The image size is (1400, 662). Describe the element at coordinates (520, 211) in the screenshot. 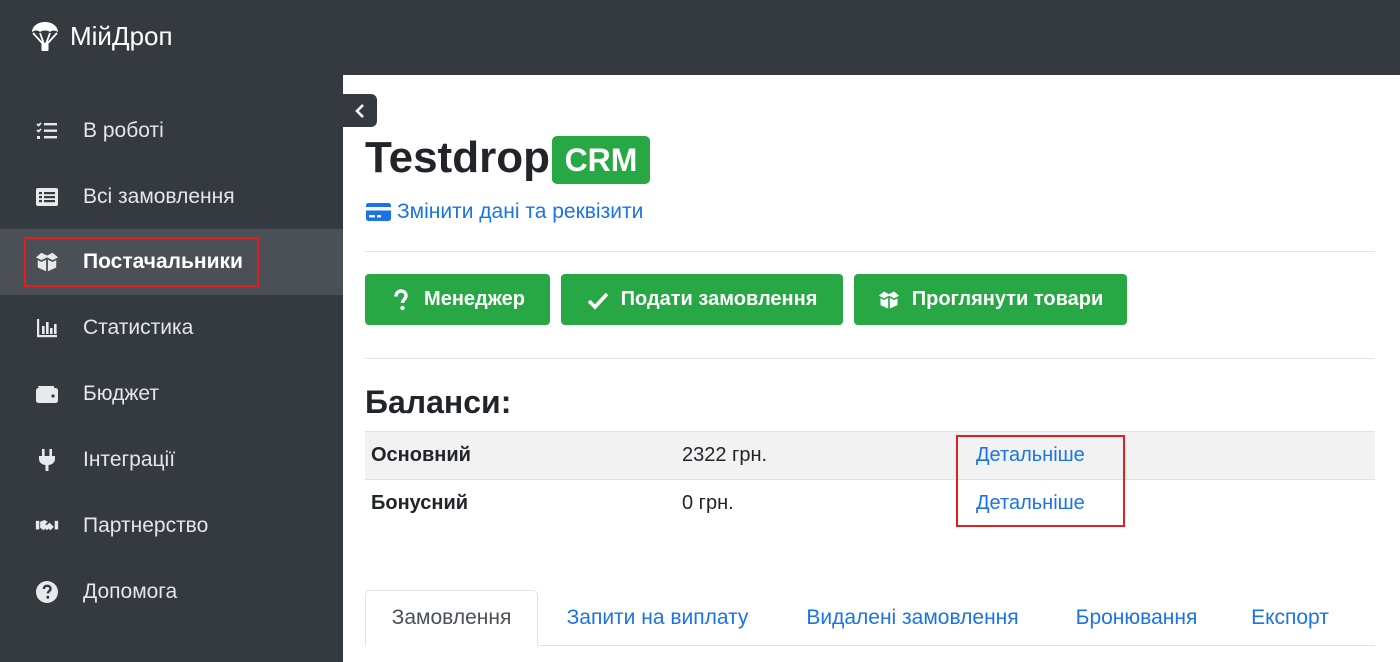

I see `edit-details-label: Змінити дані та реквізити` at that location.